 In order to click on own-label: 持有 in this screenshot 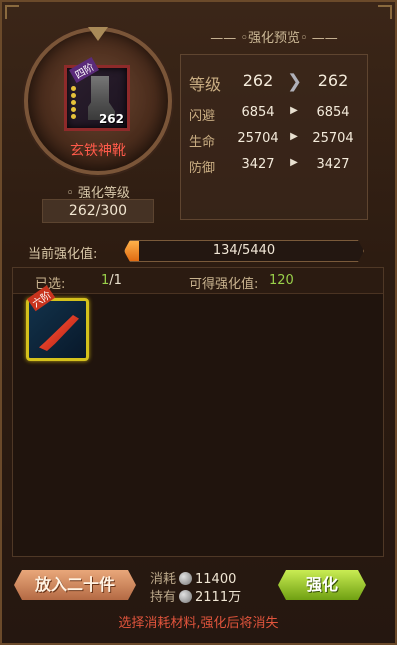, I will do `click(163, 597)`.